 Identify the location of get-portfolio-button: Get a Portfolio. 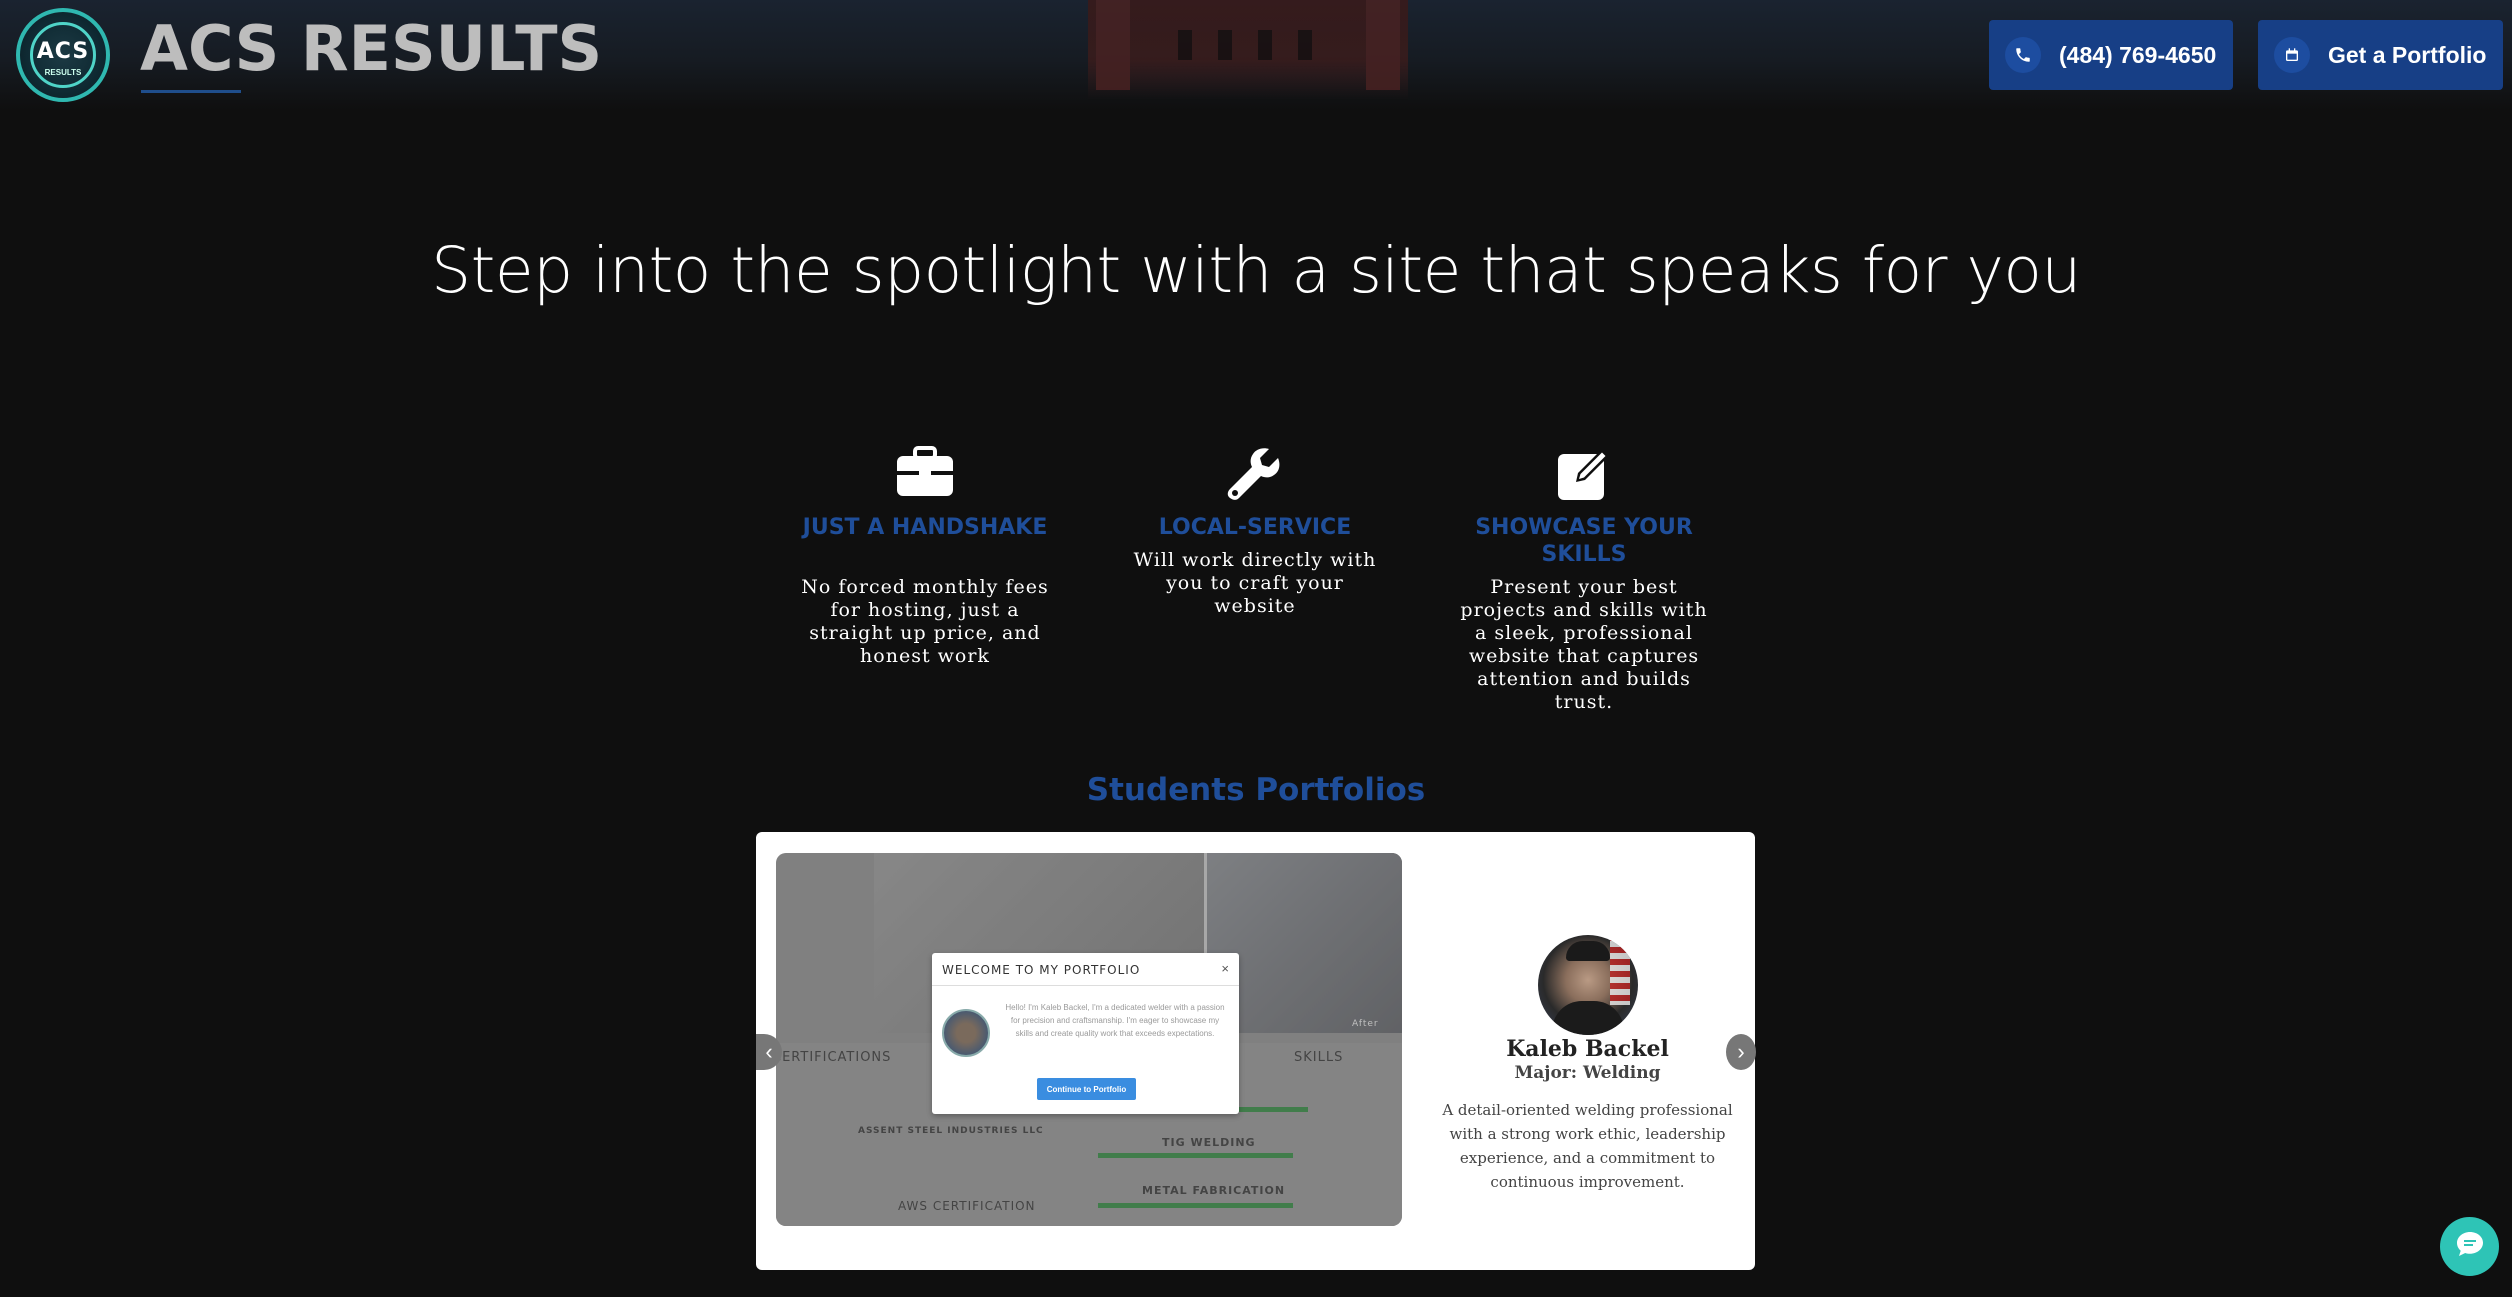
(2380, 55).